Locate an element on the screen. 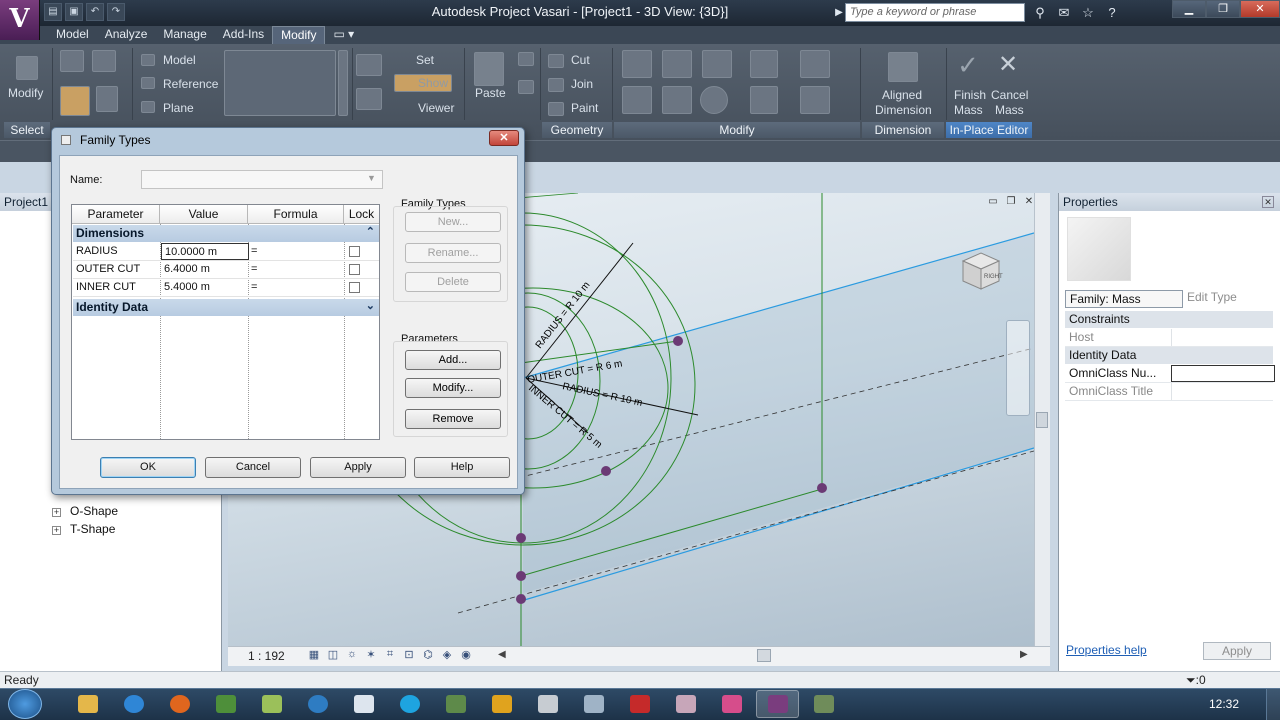  cancel-mass-label-2: Mass is located at coordinates (1009, 110).